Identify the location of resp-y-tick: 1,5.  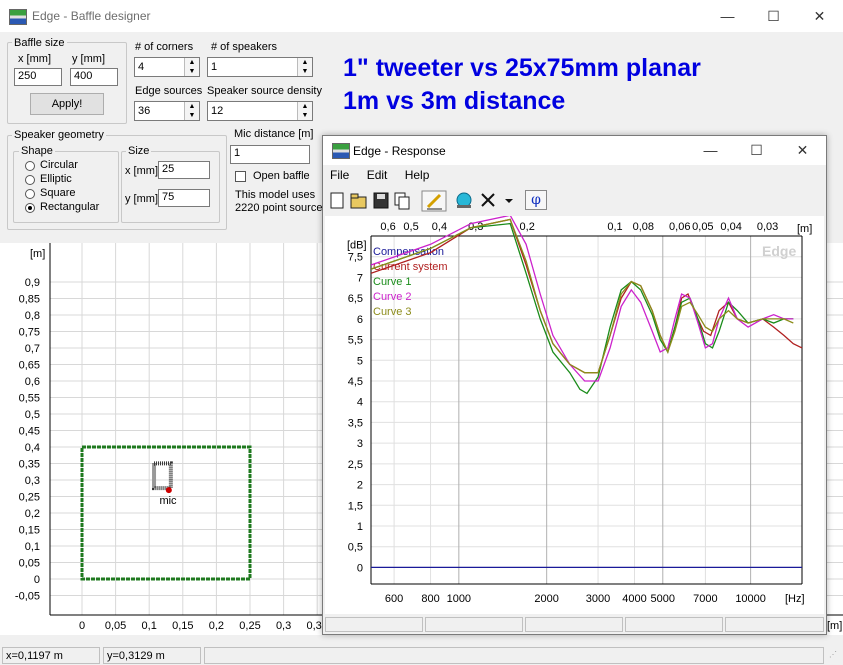
(355, 506).